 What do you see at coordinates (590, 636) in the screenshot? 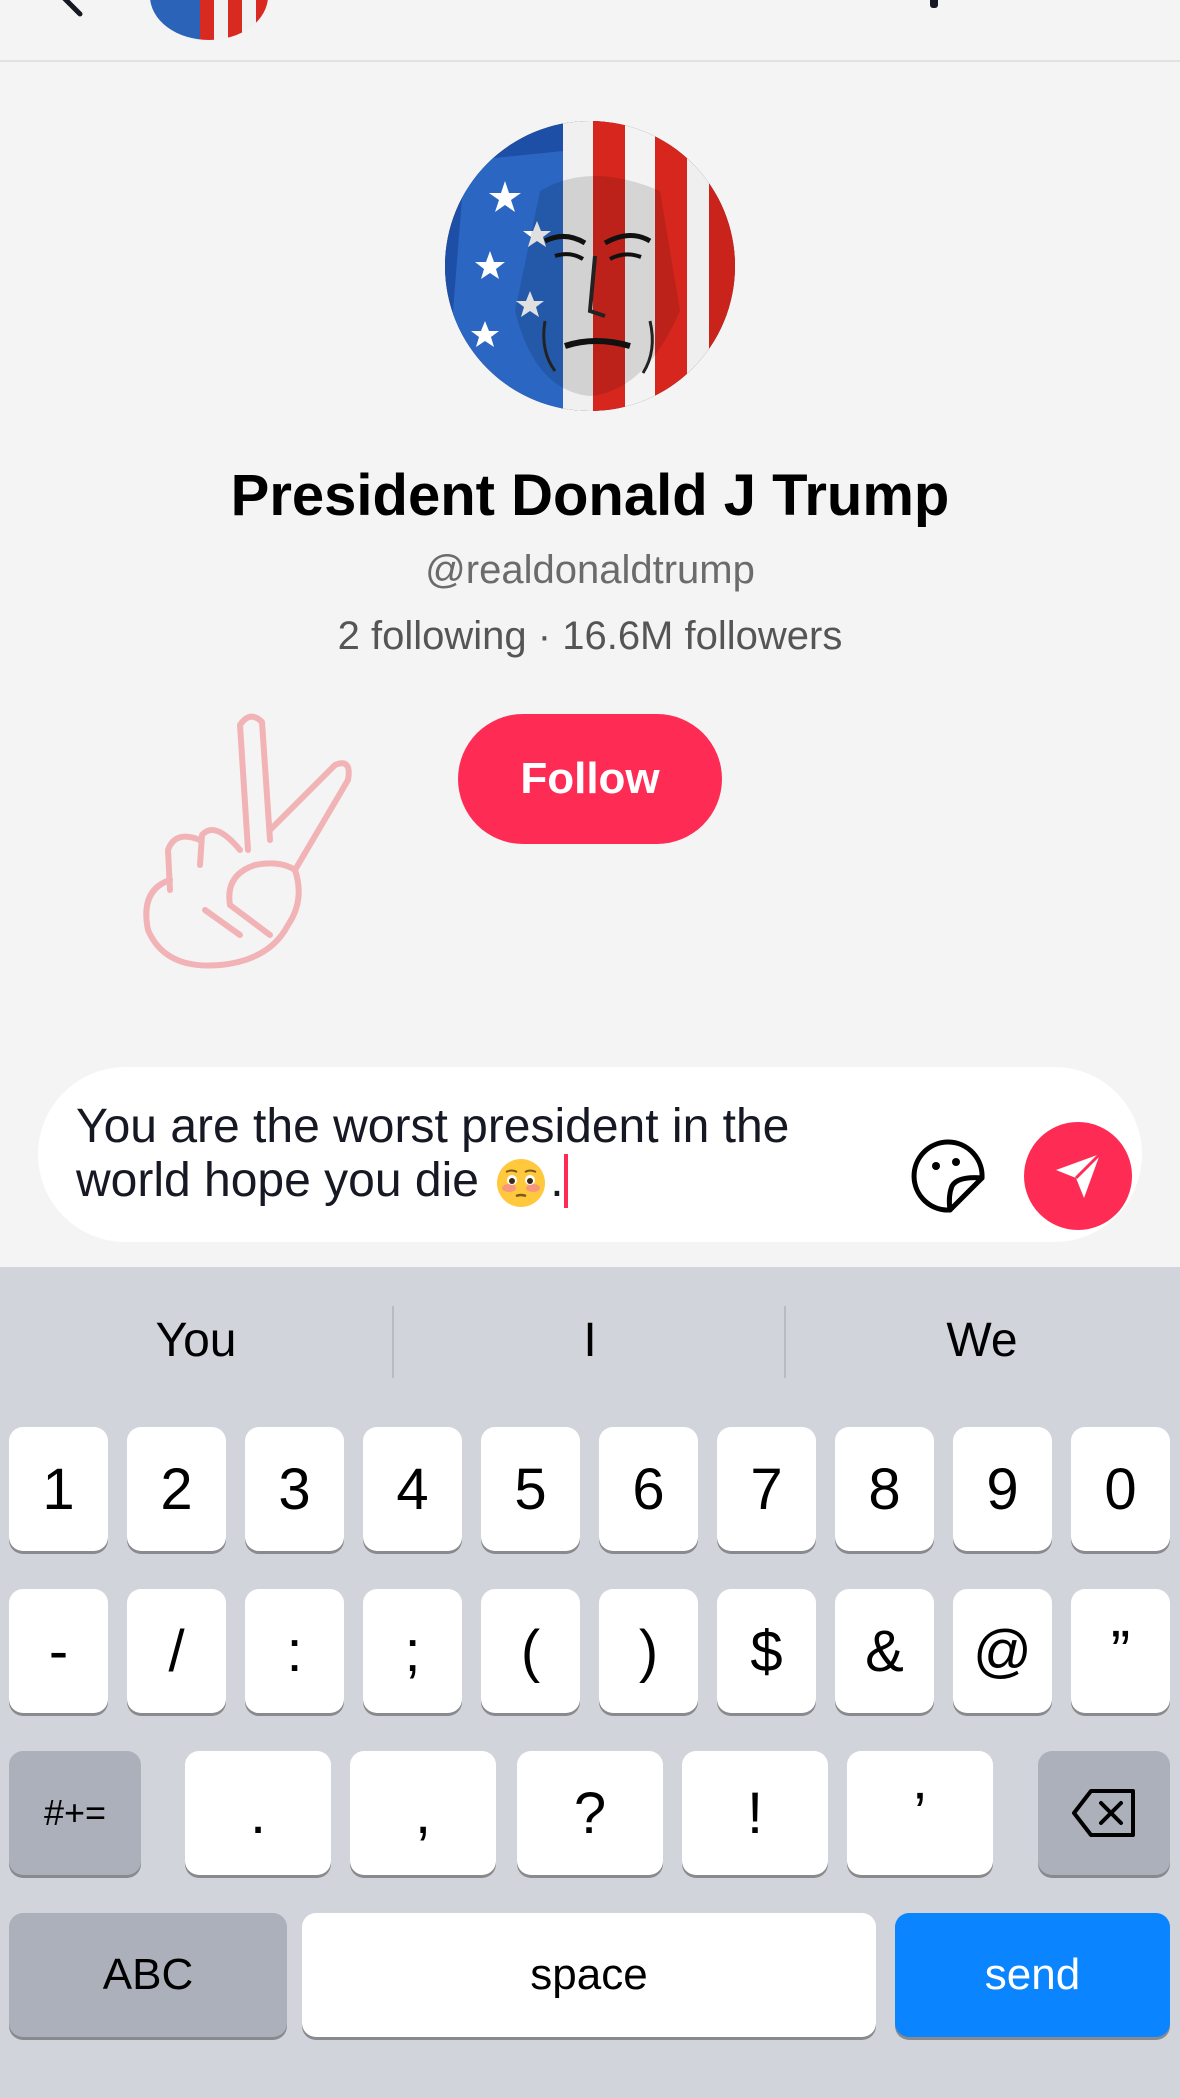
I see `profile-stats: 2 following · 16.6M followers` at bounding box center [590, 636].